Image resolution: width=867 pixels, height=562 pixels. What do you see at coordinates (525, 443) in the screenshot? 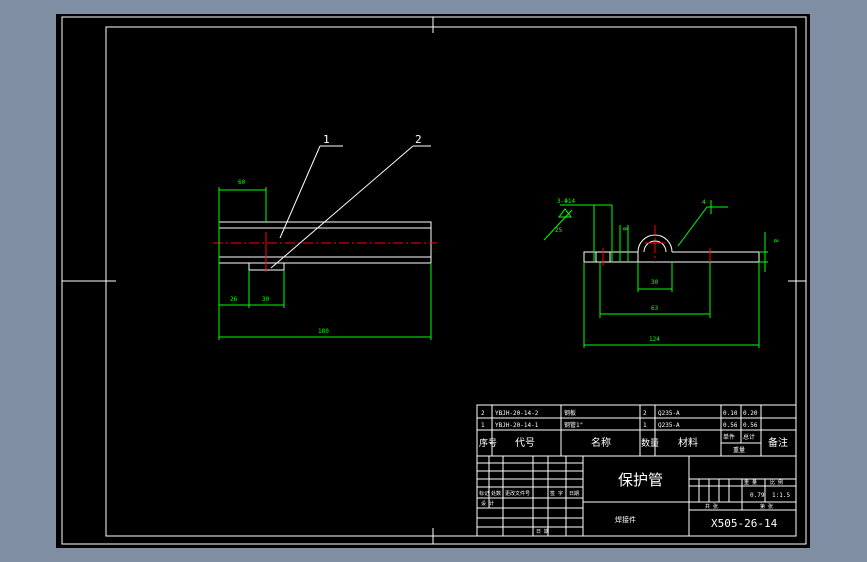
I see `bom-header-code: 代号` at bounding box center [525, 443].